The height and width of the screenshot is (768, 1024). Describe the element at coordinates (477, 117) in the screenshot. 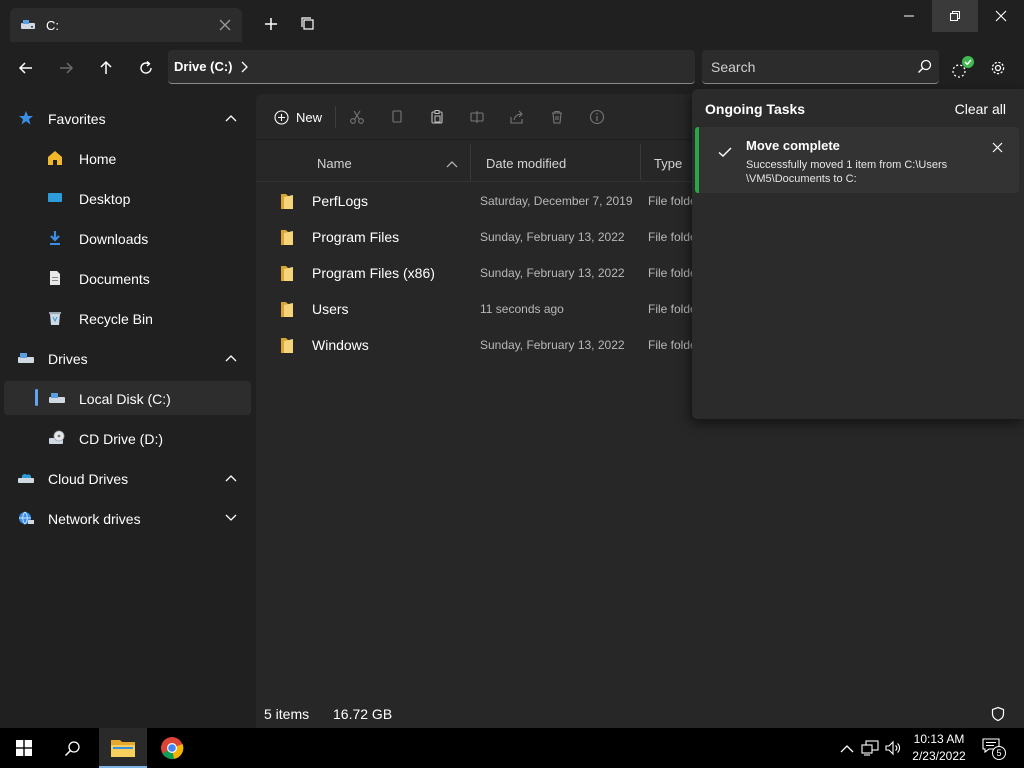

I see `rename-button` at that location.